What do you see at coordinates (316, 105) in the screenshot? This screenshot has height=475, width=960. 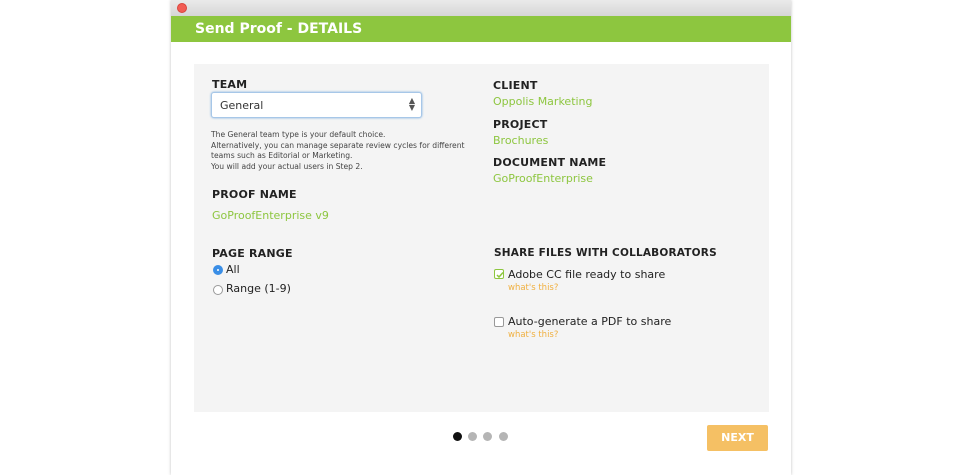 I see `team-select: General ▲ ▼` at bounding box center [316, 105].